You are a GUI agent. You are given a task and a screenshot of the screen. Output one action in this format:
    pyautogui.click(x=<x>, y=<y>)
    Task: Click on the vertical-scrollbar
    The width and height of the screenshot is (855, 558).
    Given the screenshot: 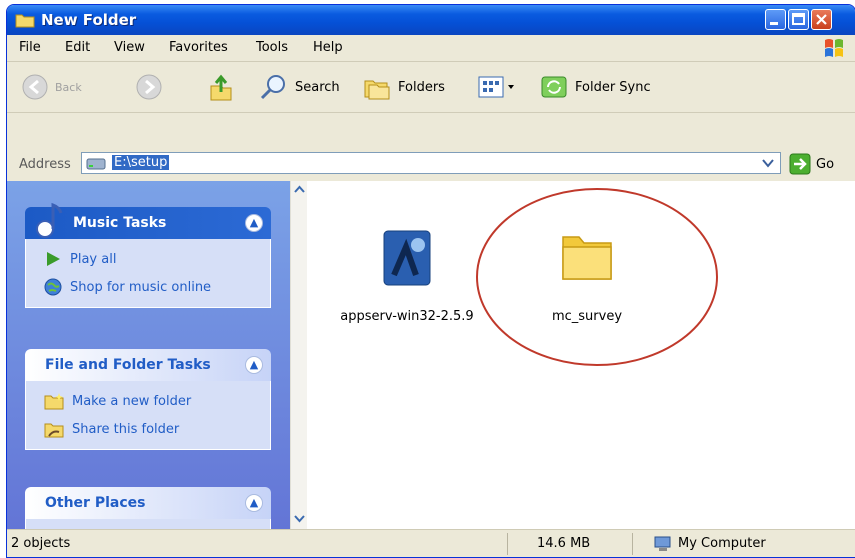 What is the action you would take?
    pyautogui.click(x=299, y=355)
    